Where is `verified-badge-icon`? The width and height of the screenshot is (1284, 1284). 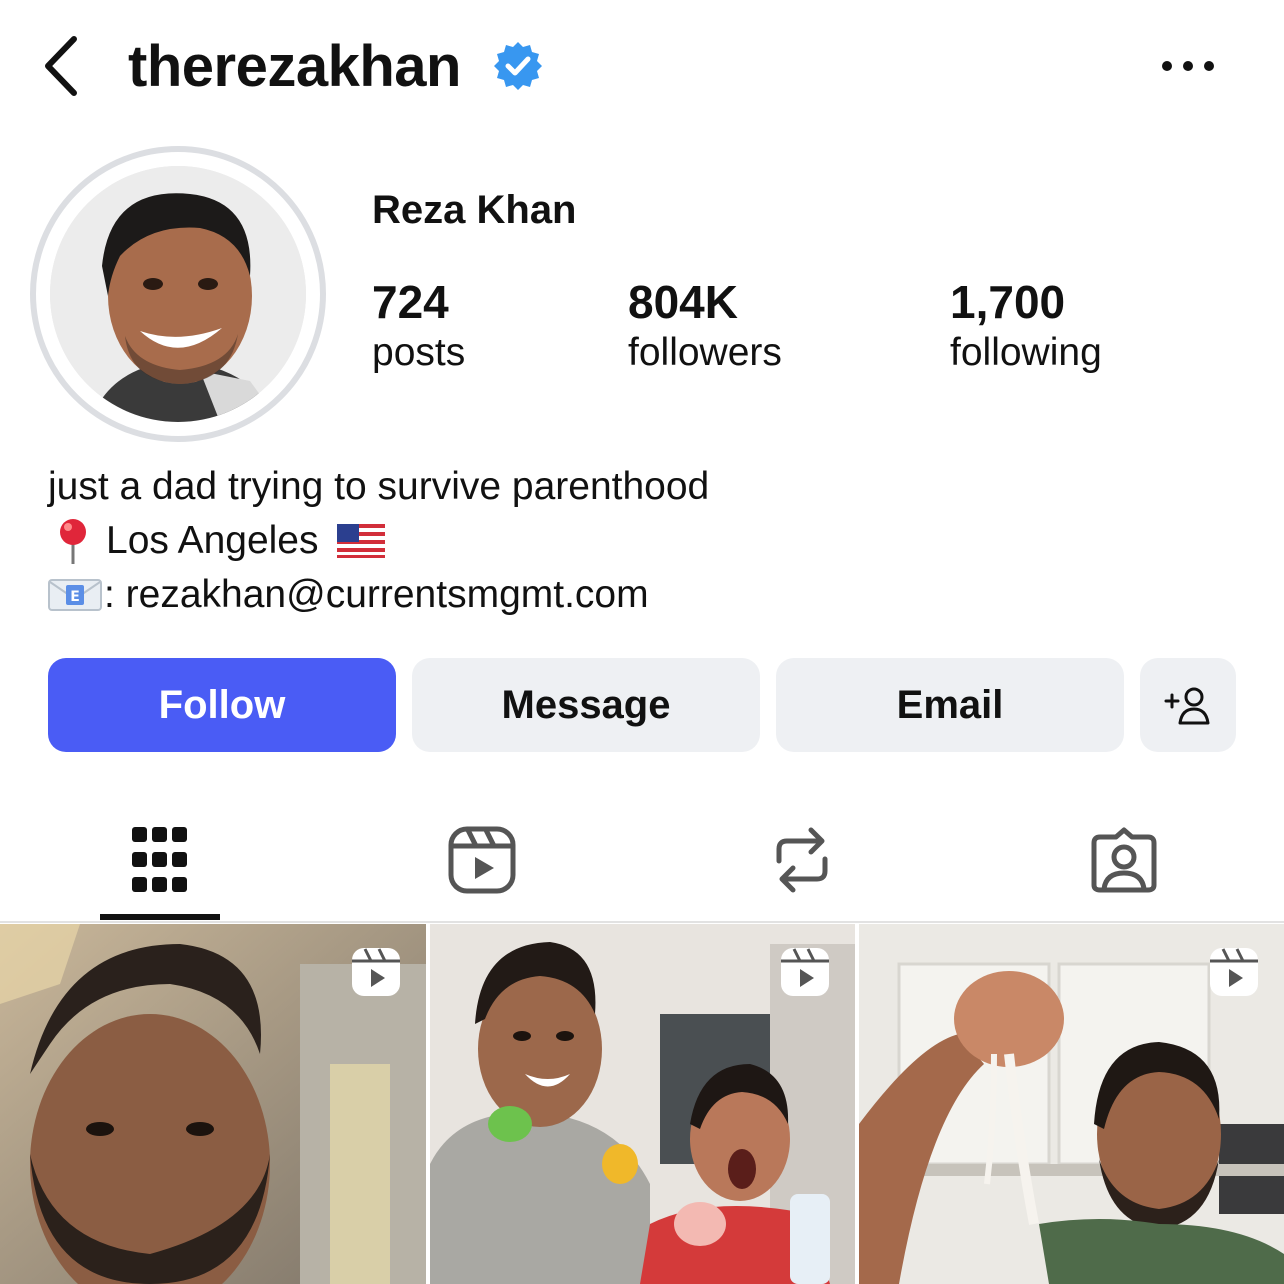
verified-badge-icon is located at coordinates (518, 66).